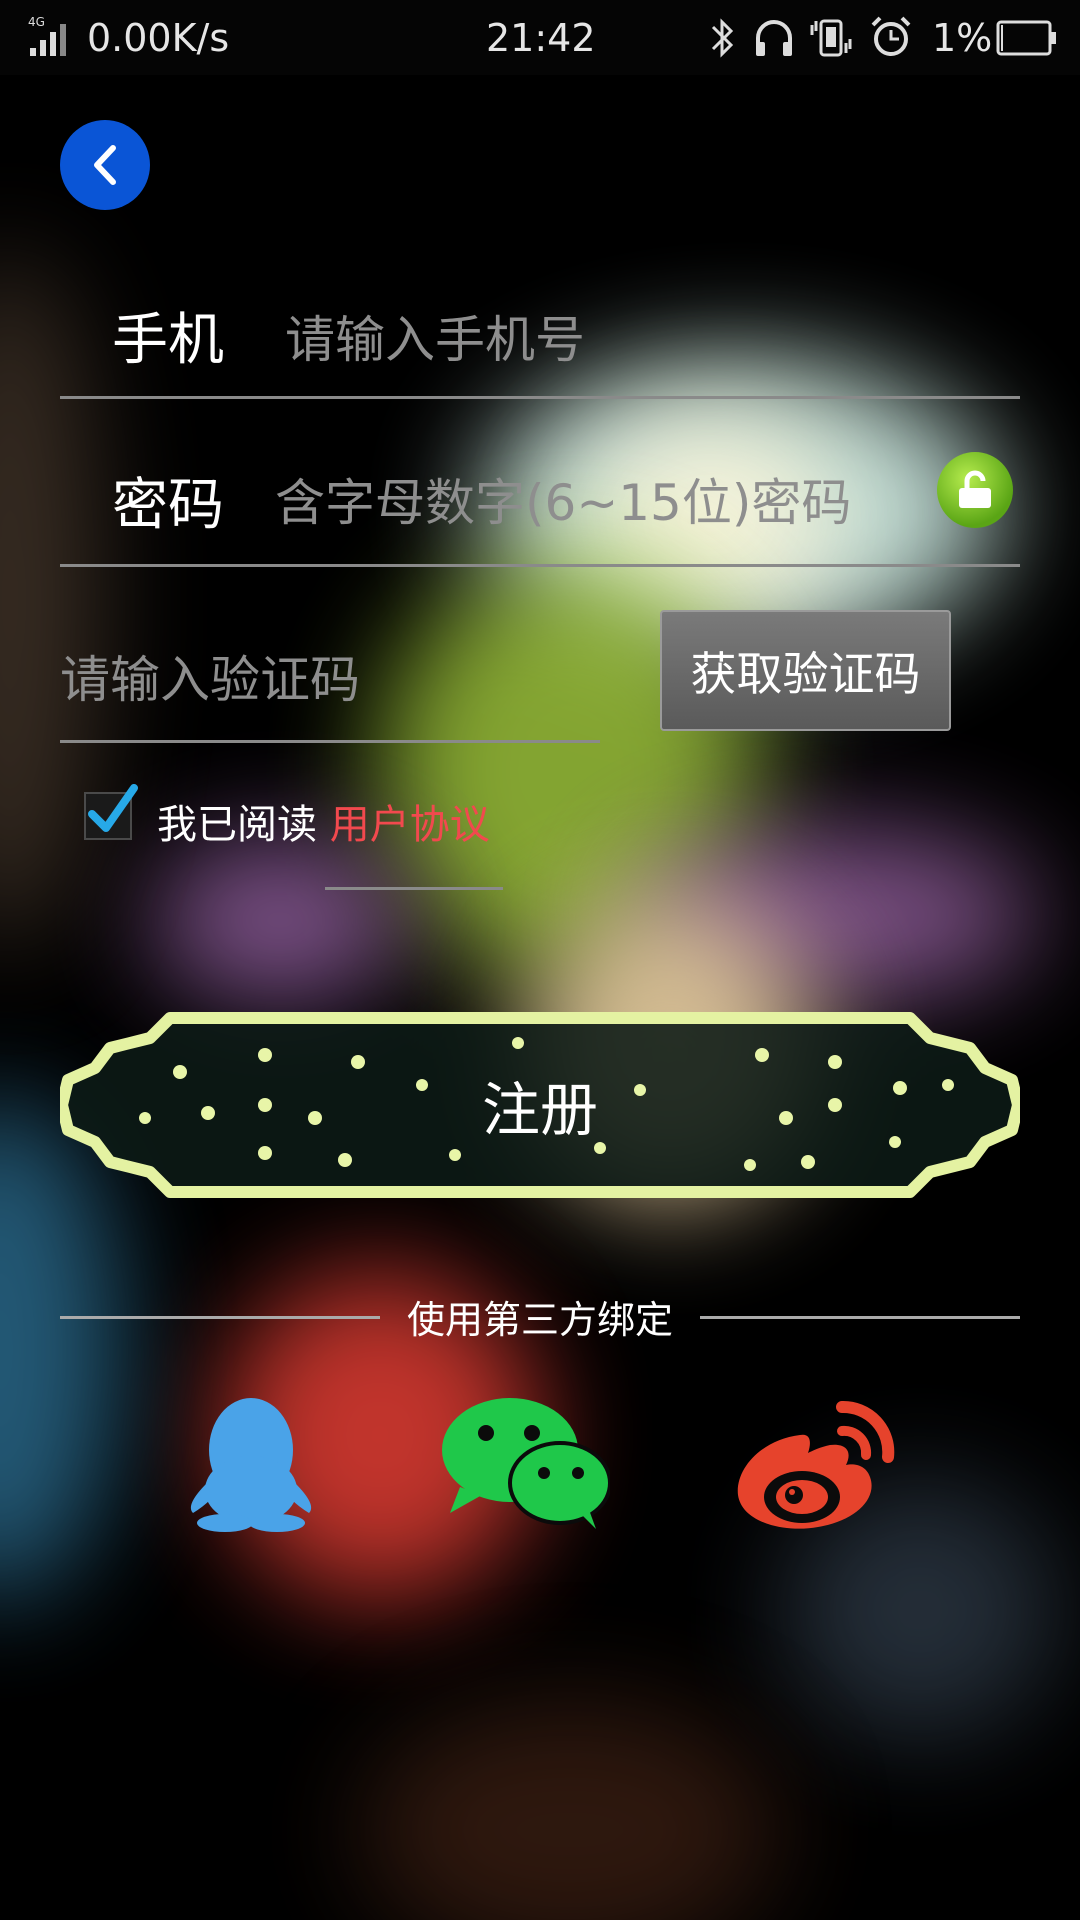  Describe the element at coordinates (891, 36) in the screenshot. I see `alarm-icon` at that location.